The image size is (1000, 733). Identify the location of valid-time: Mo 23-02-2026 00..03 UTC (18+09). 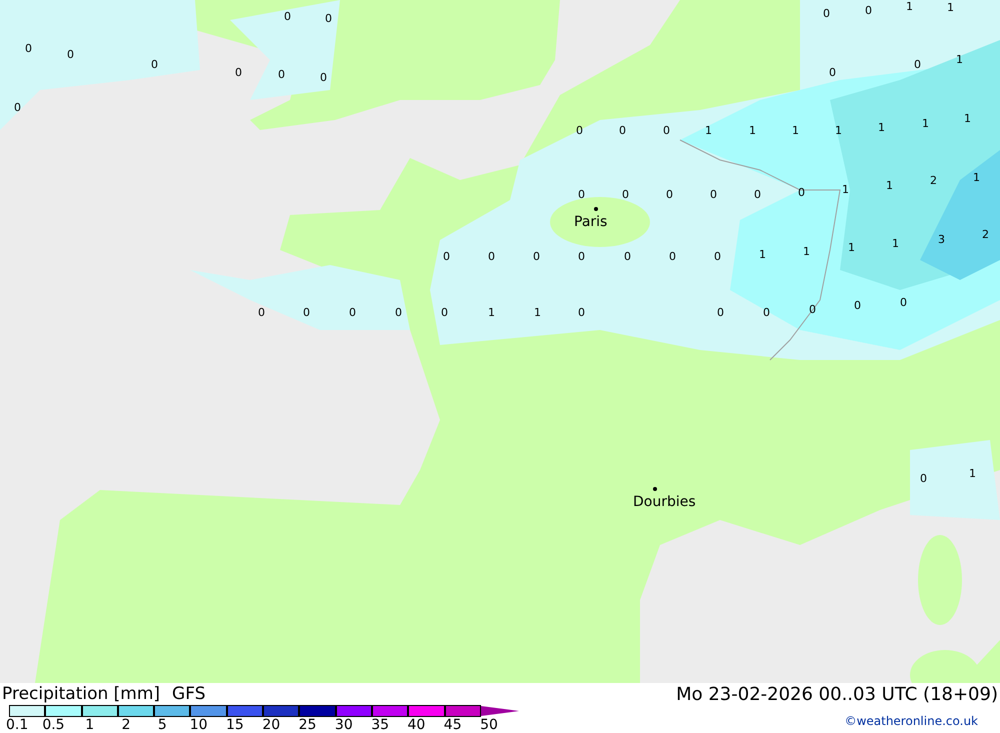
(837, 695).